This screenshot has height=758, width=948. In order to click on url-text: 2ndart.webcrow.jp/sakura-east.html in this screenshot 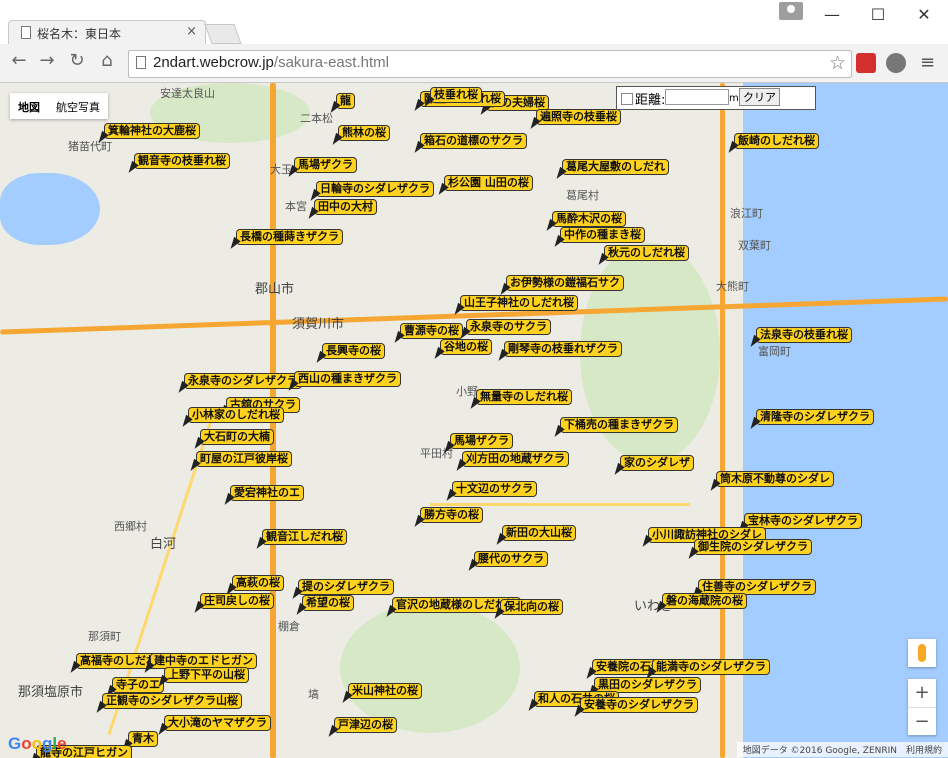, I will do `click(271, 62)`.